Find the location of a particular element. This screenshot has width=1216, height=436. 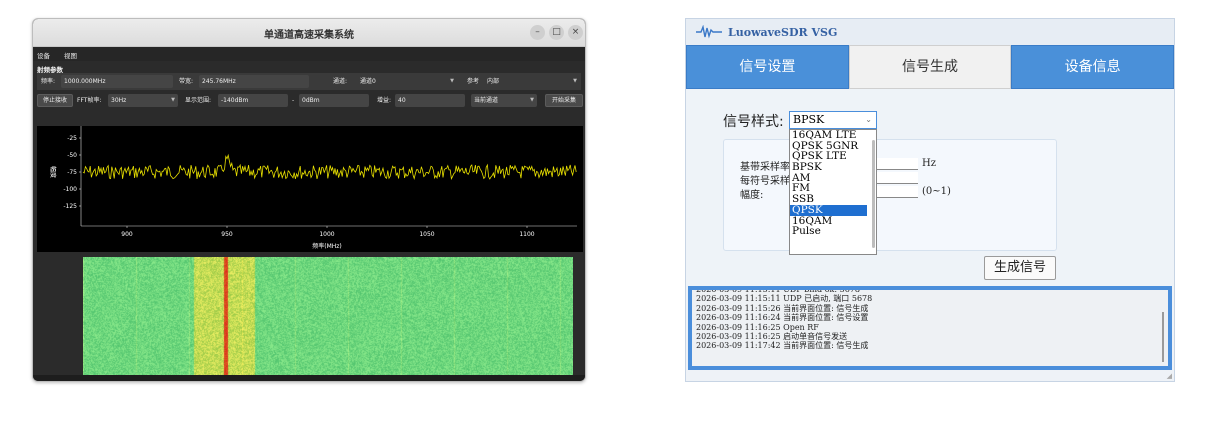

x-axis-label: 频率(MHz) is located at coordinates (327, 246).